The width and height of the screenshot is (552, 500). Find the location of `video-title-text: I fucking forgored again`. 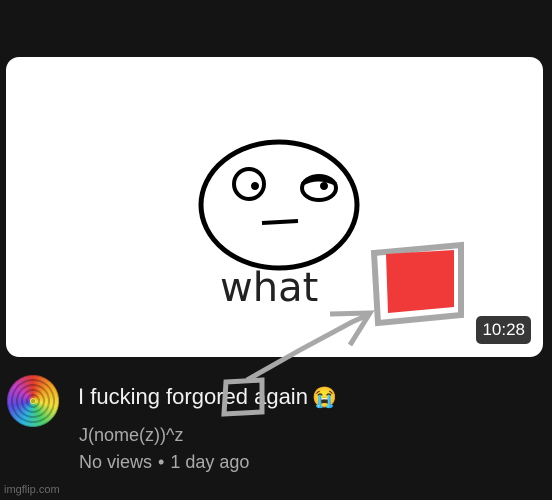

video-title-text: I fucking forgored again is located at coordinates (193, 396).